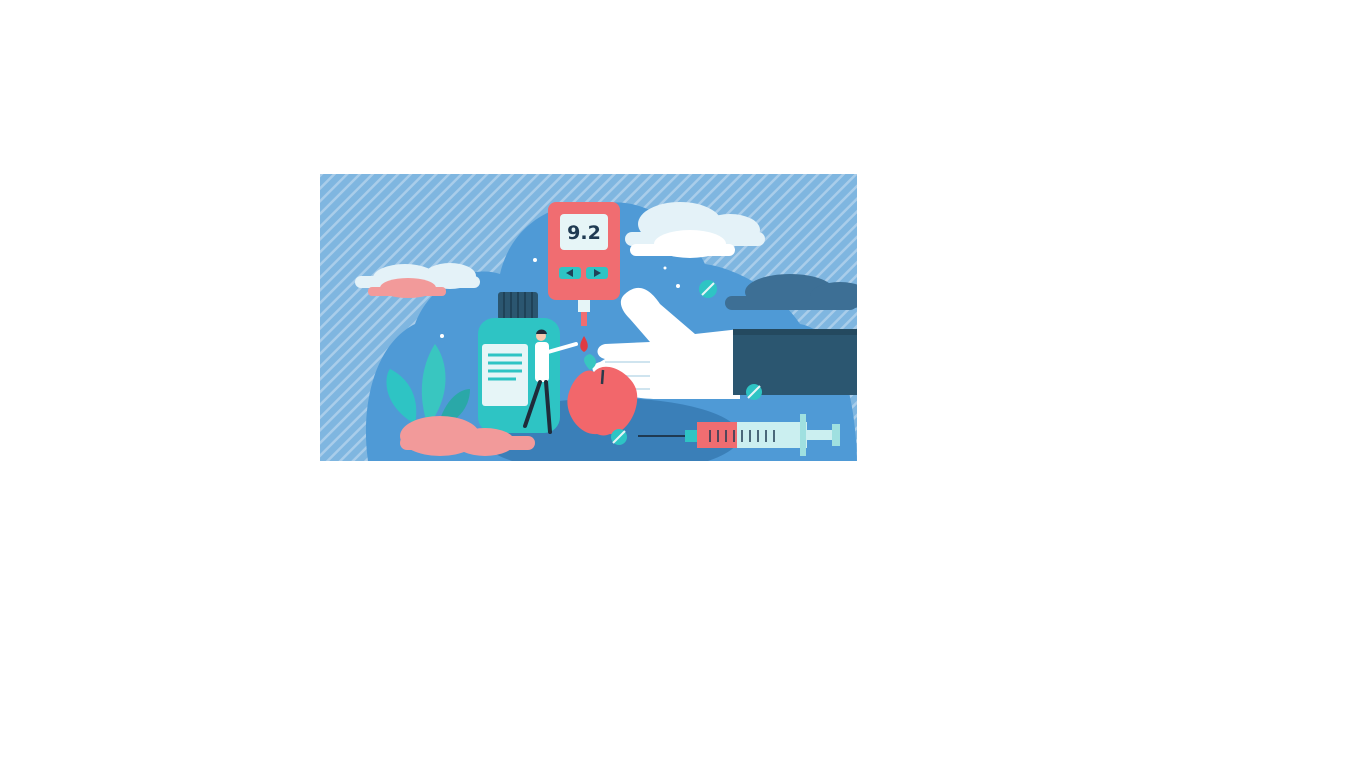 The image size is (1366, 768). Describe the element at coordinates (584, 233) in the screenshot. I see `meter-reading: 9.2` at that location.